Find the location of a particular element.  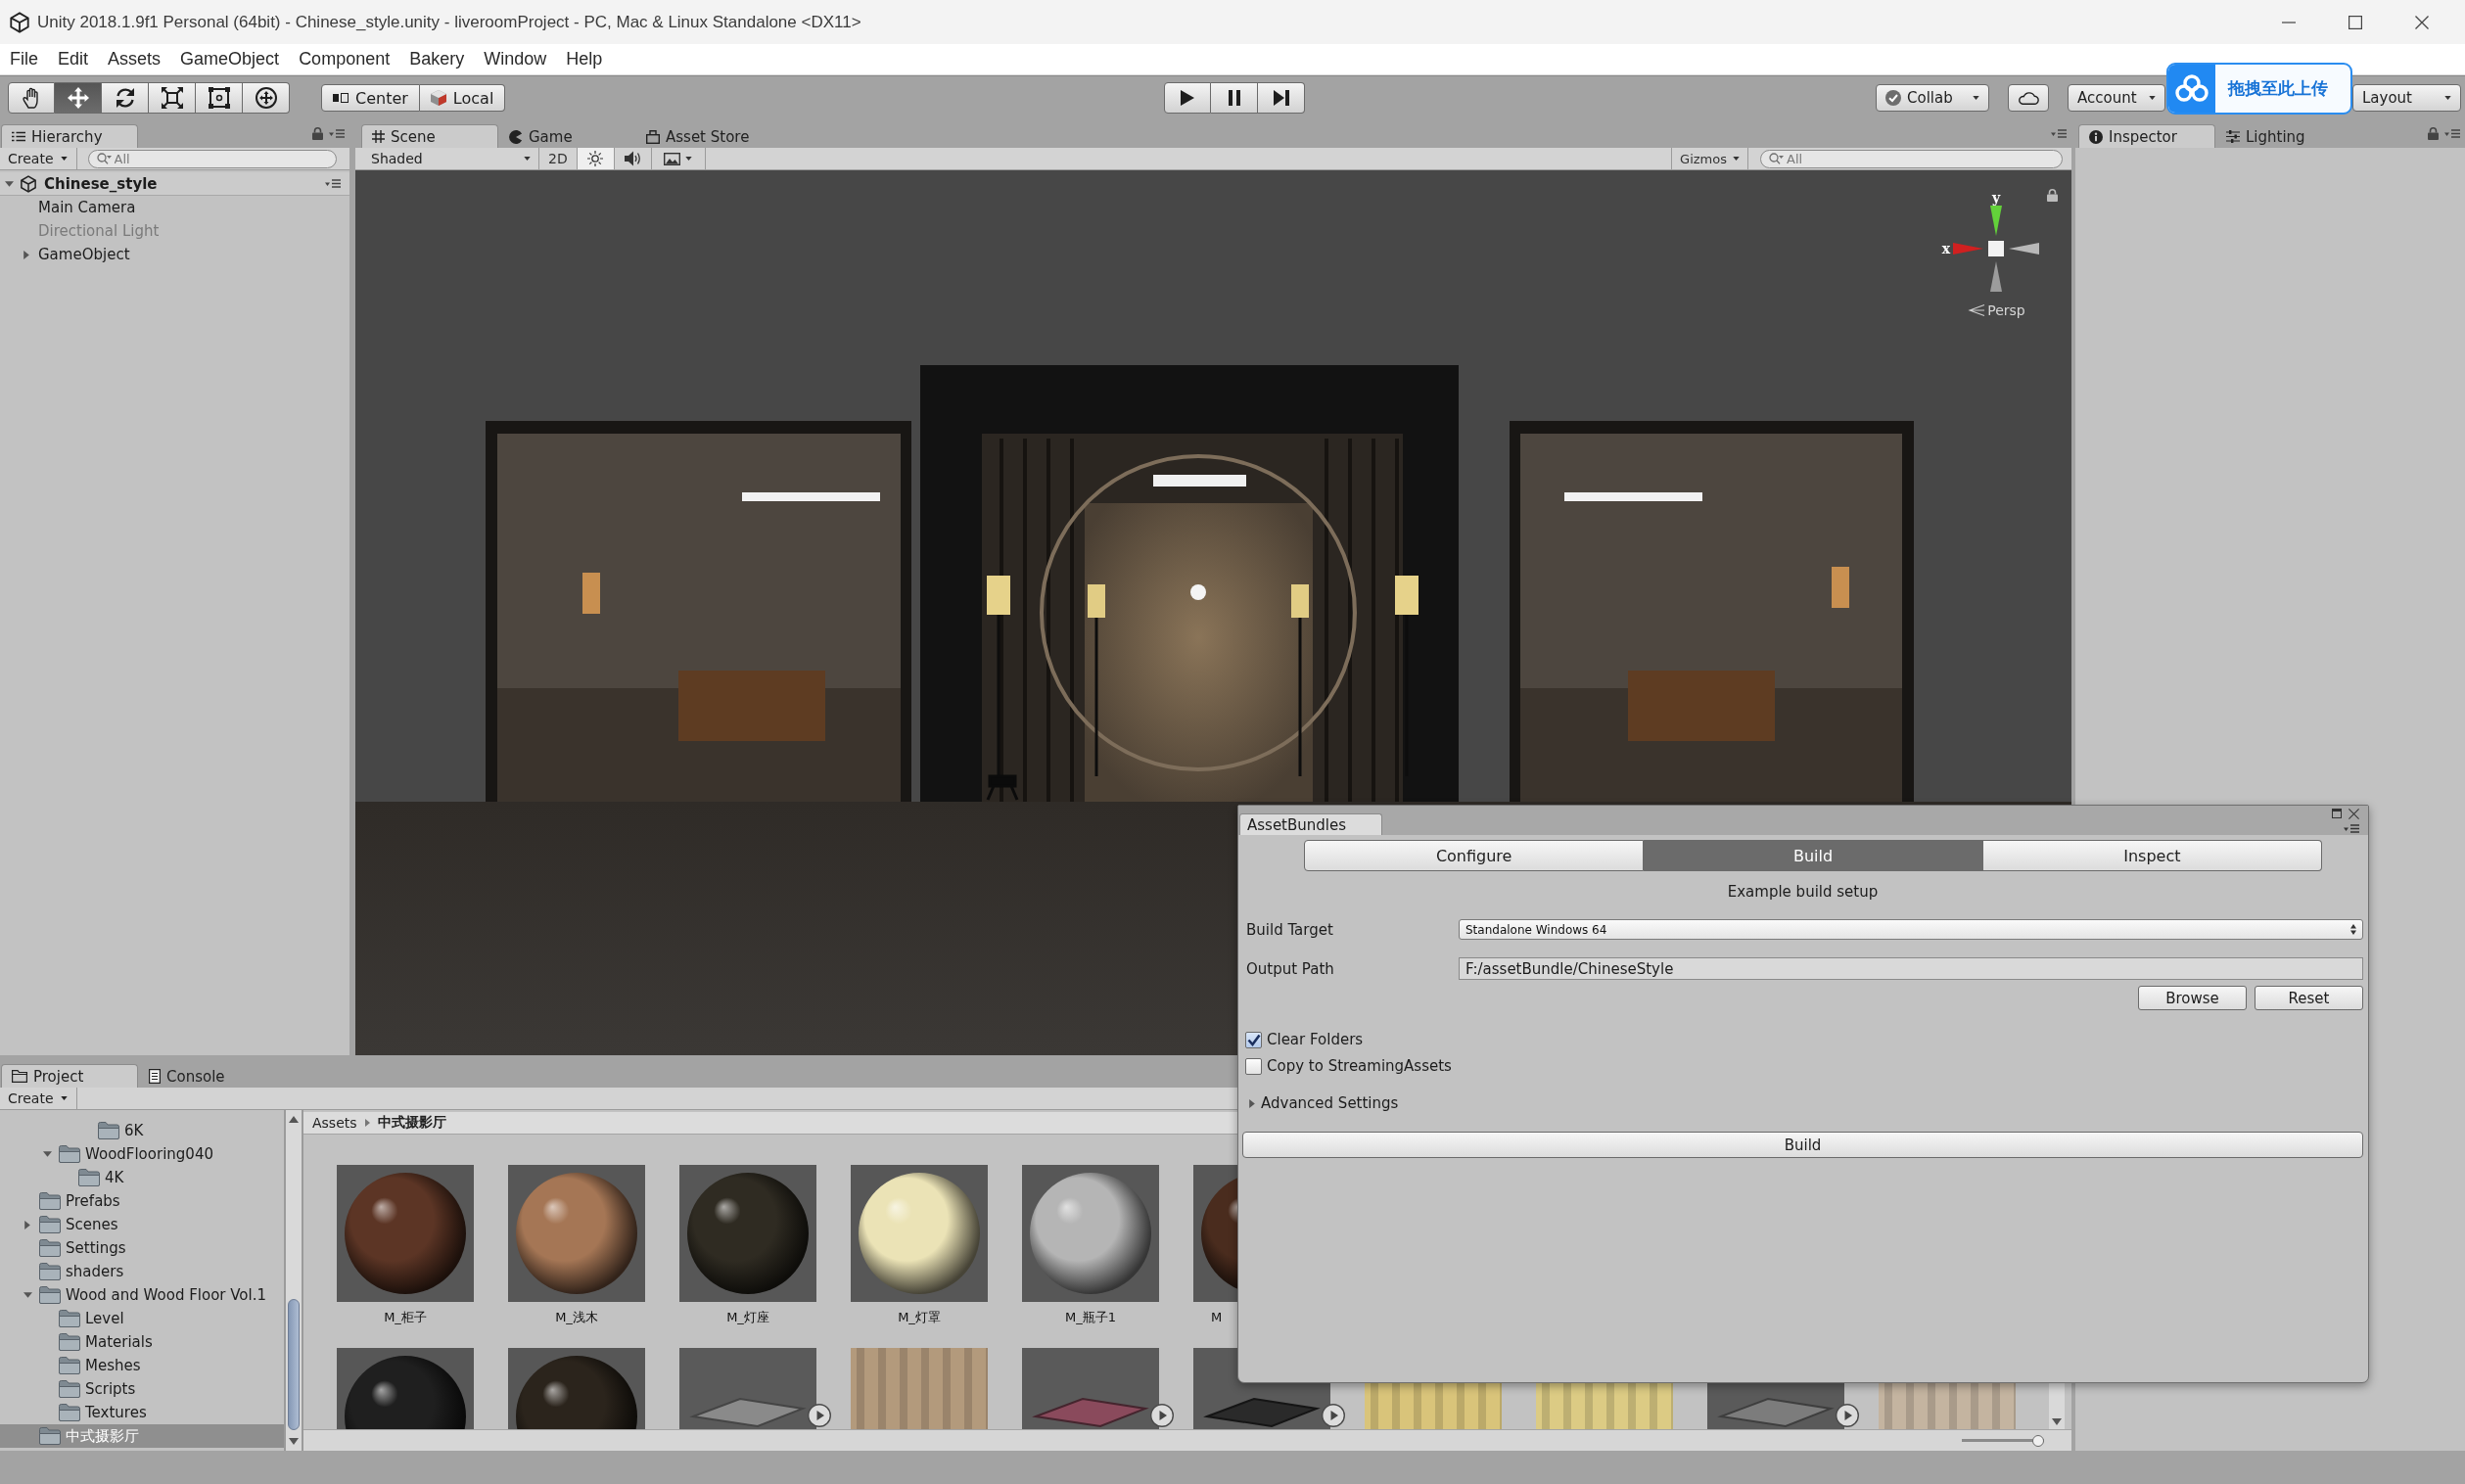

reset-button: Reset is located at coordinates (2309, 998).